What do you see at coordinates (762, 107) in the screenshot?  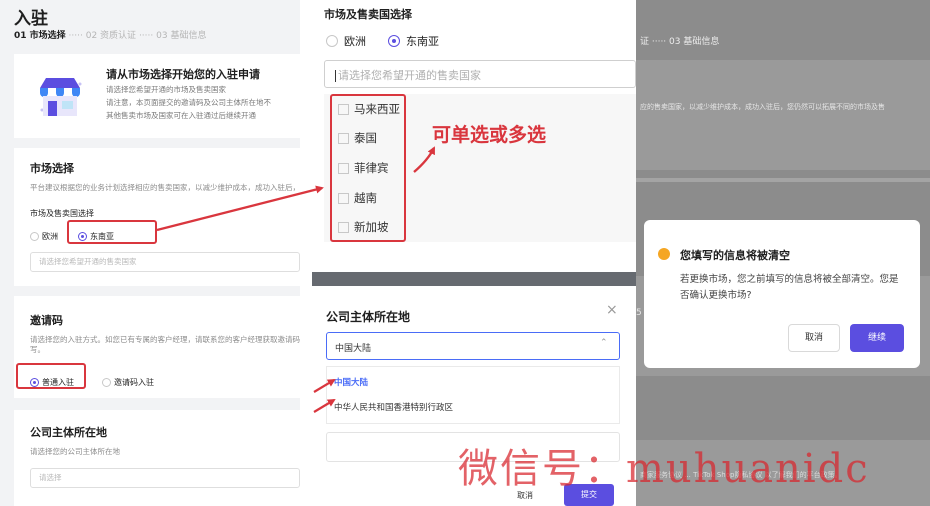 I see `dimmed-description: 应的售卖国家，以减少维护成本，成功入驻后，您仍然可以拓展不同的市场及售` at bounding box center [762, 107].